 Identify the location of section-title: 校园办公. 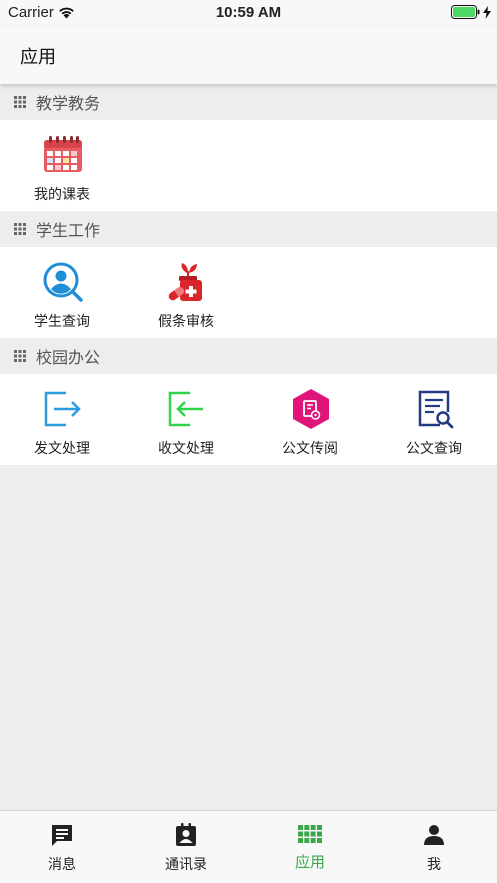
(68, 357).